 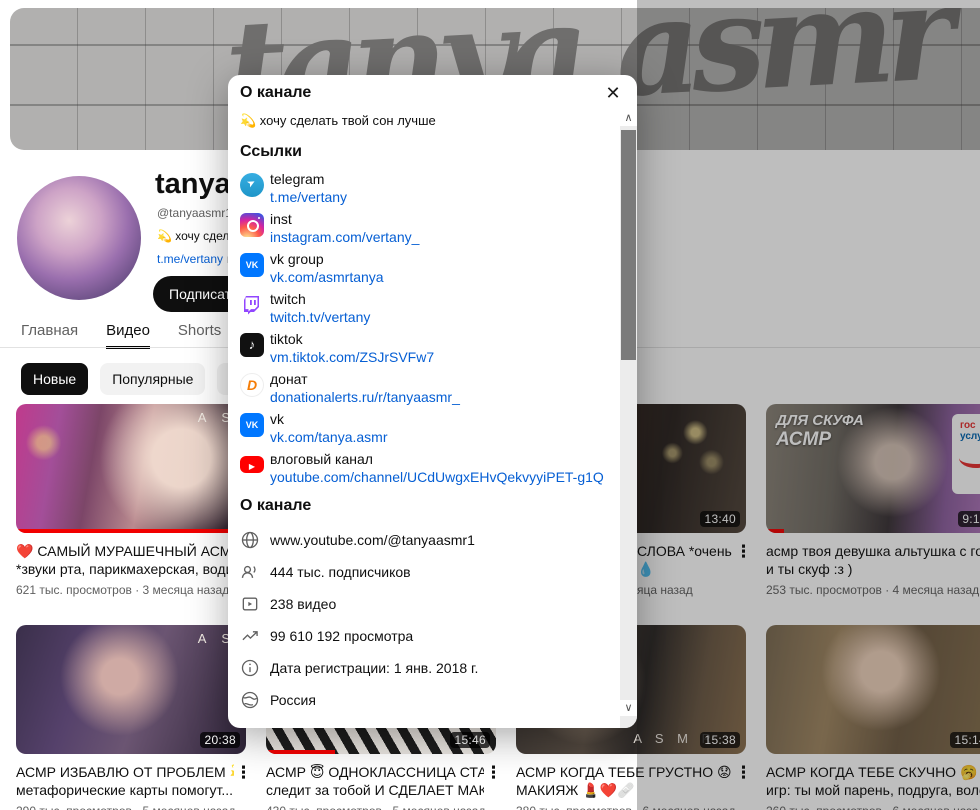 I want to click on scrollbar-thumb, so click(x=628, y=245).